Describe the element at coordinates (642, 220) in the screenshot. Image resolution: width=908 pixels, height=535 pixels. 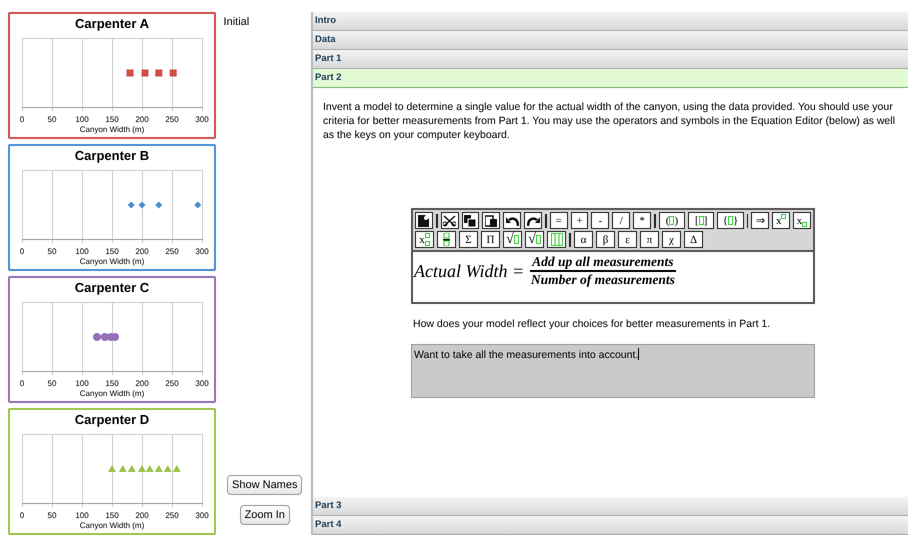
I see `symbol-button: *` at that location.